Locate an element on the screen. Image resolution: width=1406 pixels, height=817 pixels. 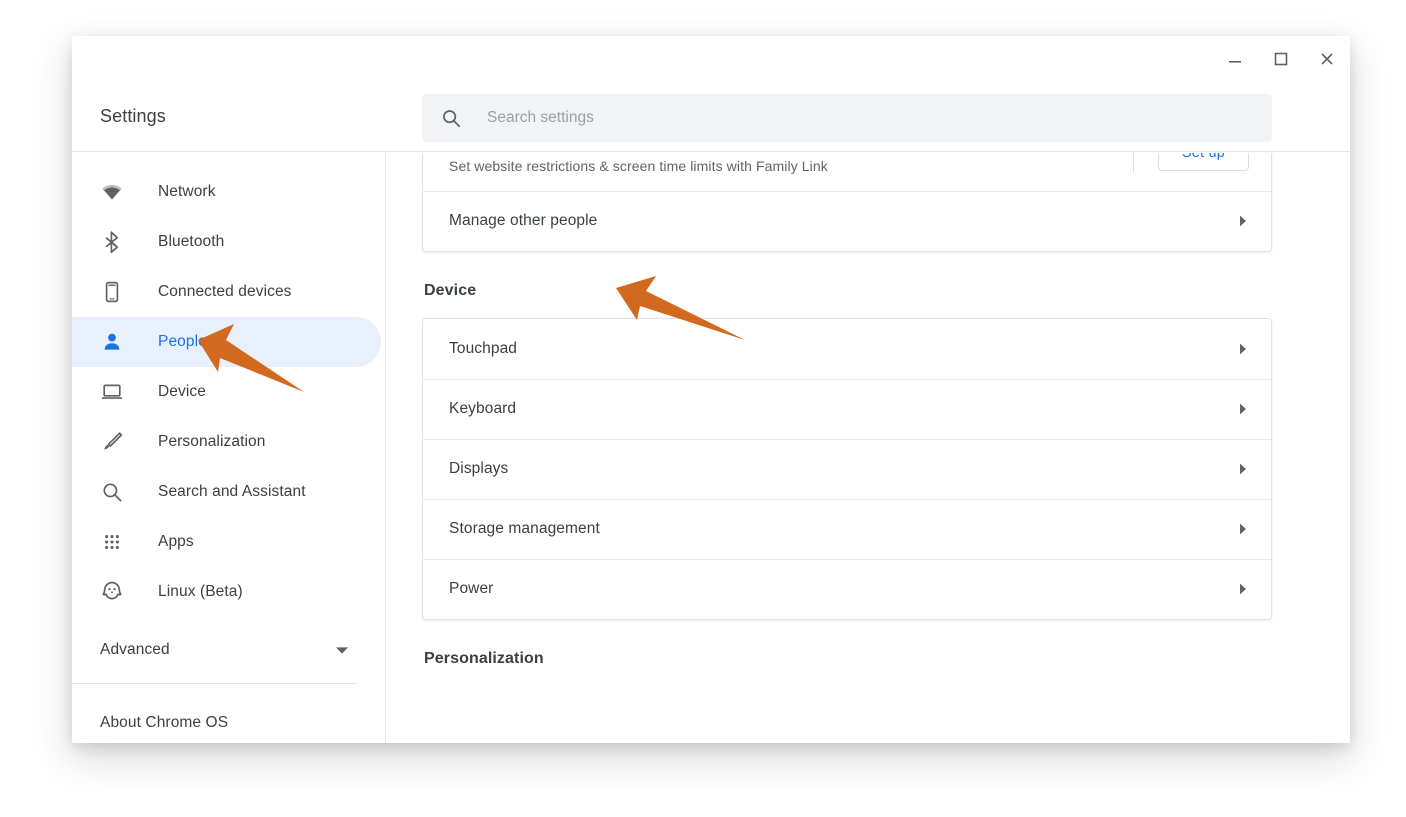
laptop-icon is located at coordinates (112, 392).